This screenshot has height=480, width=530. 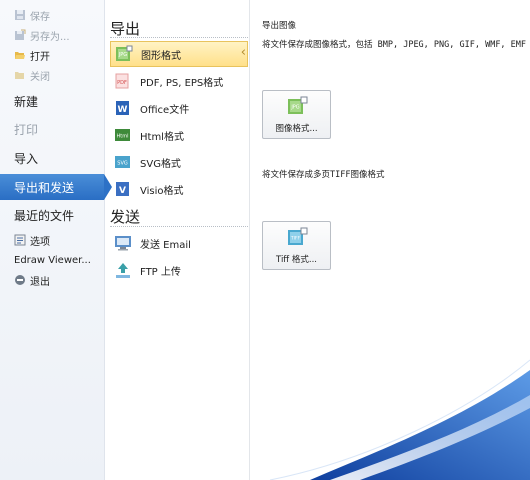 I want to click on options-icon, so click(x=20, y=240).